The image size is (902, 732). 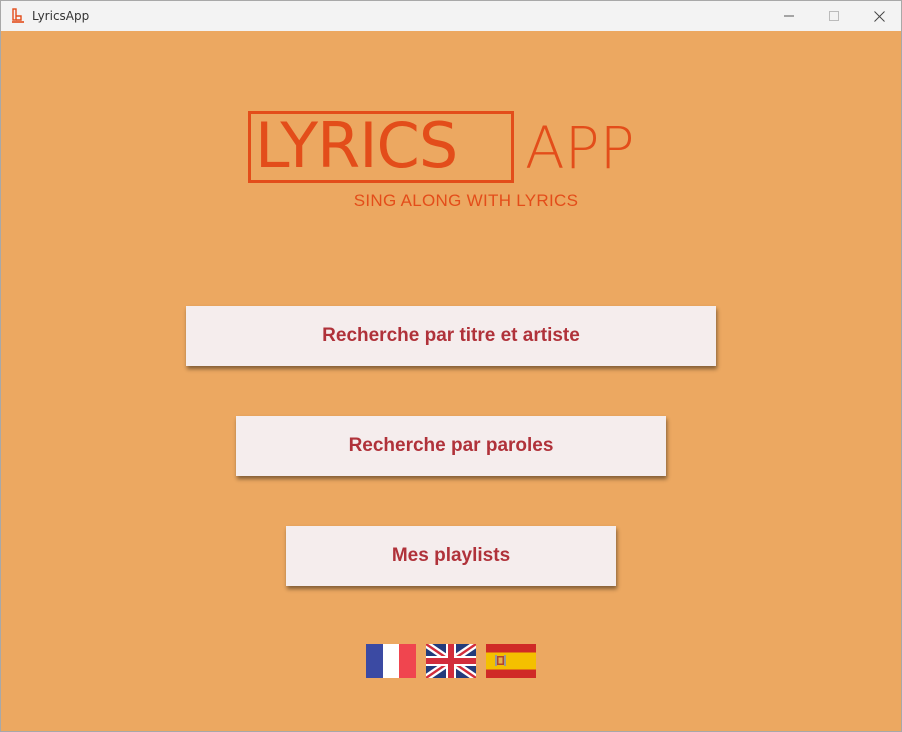 I want to click on uk-flag-icon, so click(x=451, y=661).